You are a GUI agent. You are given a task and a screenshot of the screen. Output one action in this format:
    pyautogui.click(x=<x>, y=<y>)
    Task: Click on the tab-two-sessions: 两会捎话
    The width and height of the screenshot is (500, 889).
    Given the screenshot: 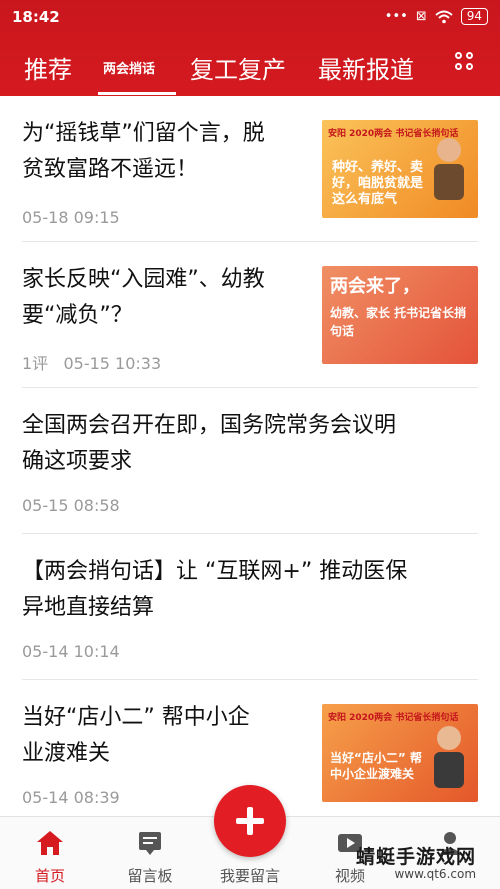 What is the action you would take?
    pyautogui.click(x=129, y=67)
    